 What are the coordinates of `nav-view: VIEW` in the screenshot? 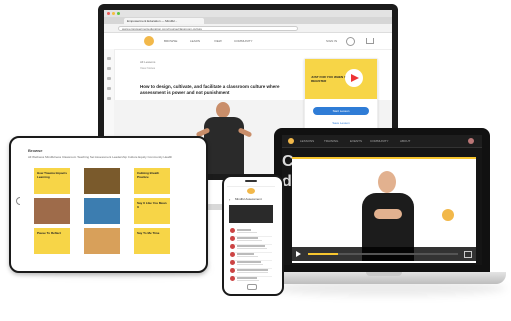 It's located at (218, 41).